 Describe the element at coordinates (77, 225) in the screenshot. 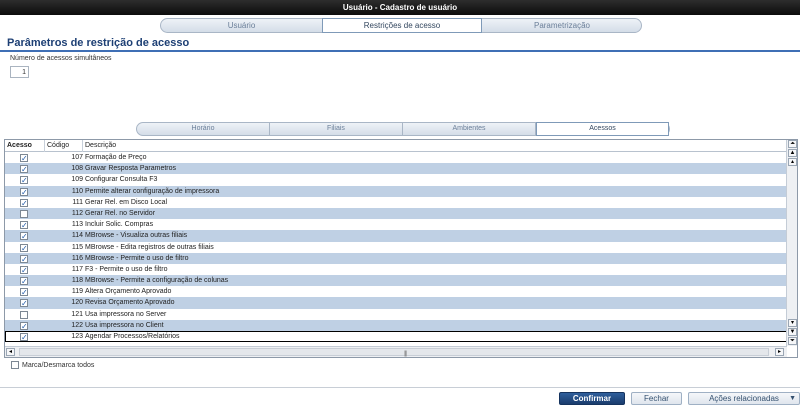

I see `row-code: 113` at that location.